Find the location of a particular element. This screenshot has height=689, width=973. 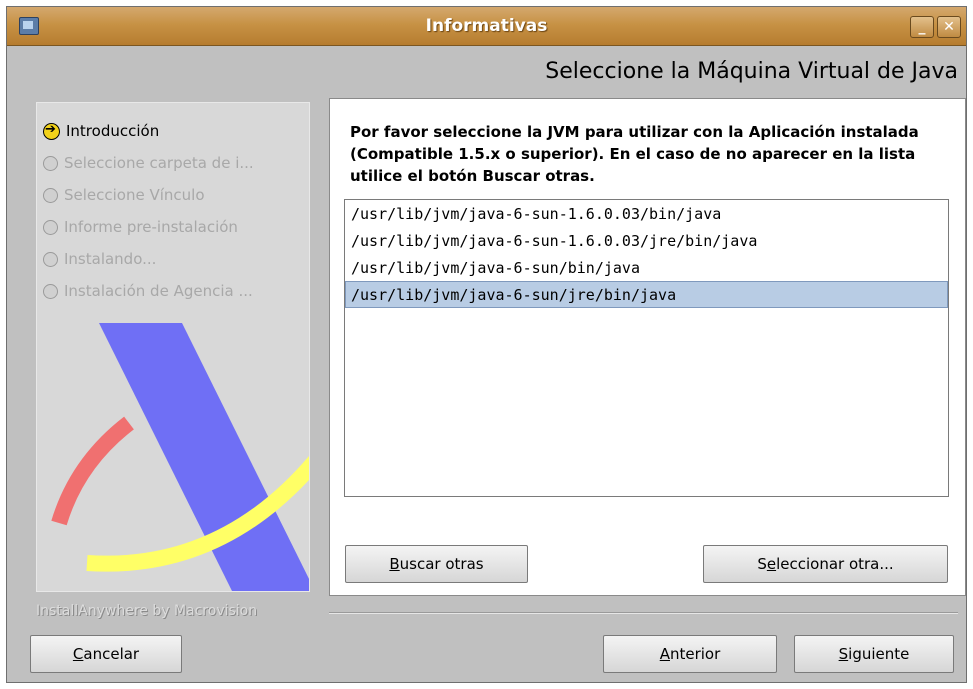

step-label: Informe pre-instalación is located at coordinates (151, 227).